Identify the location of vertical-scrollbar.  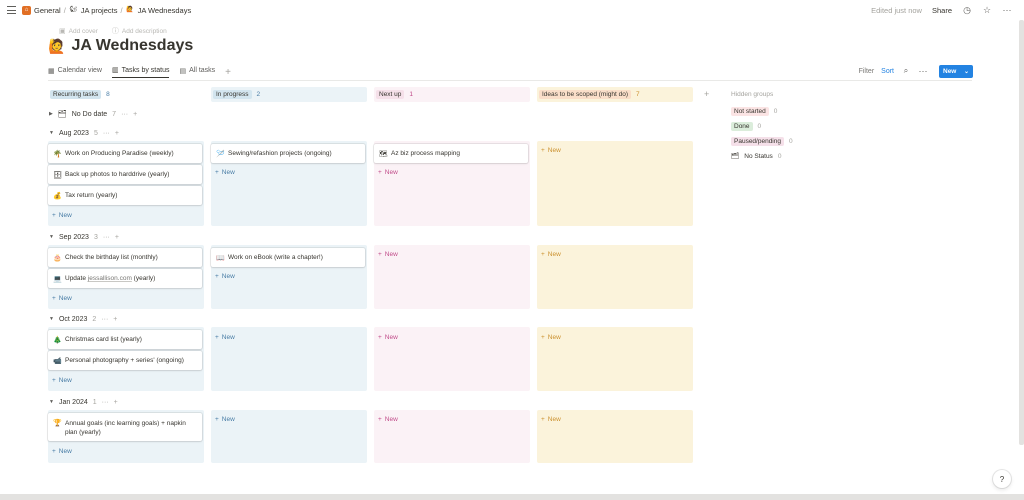
(1021, 232).